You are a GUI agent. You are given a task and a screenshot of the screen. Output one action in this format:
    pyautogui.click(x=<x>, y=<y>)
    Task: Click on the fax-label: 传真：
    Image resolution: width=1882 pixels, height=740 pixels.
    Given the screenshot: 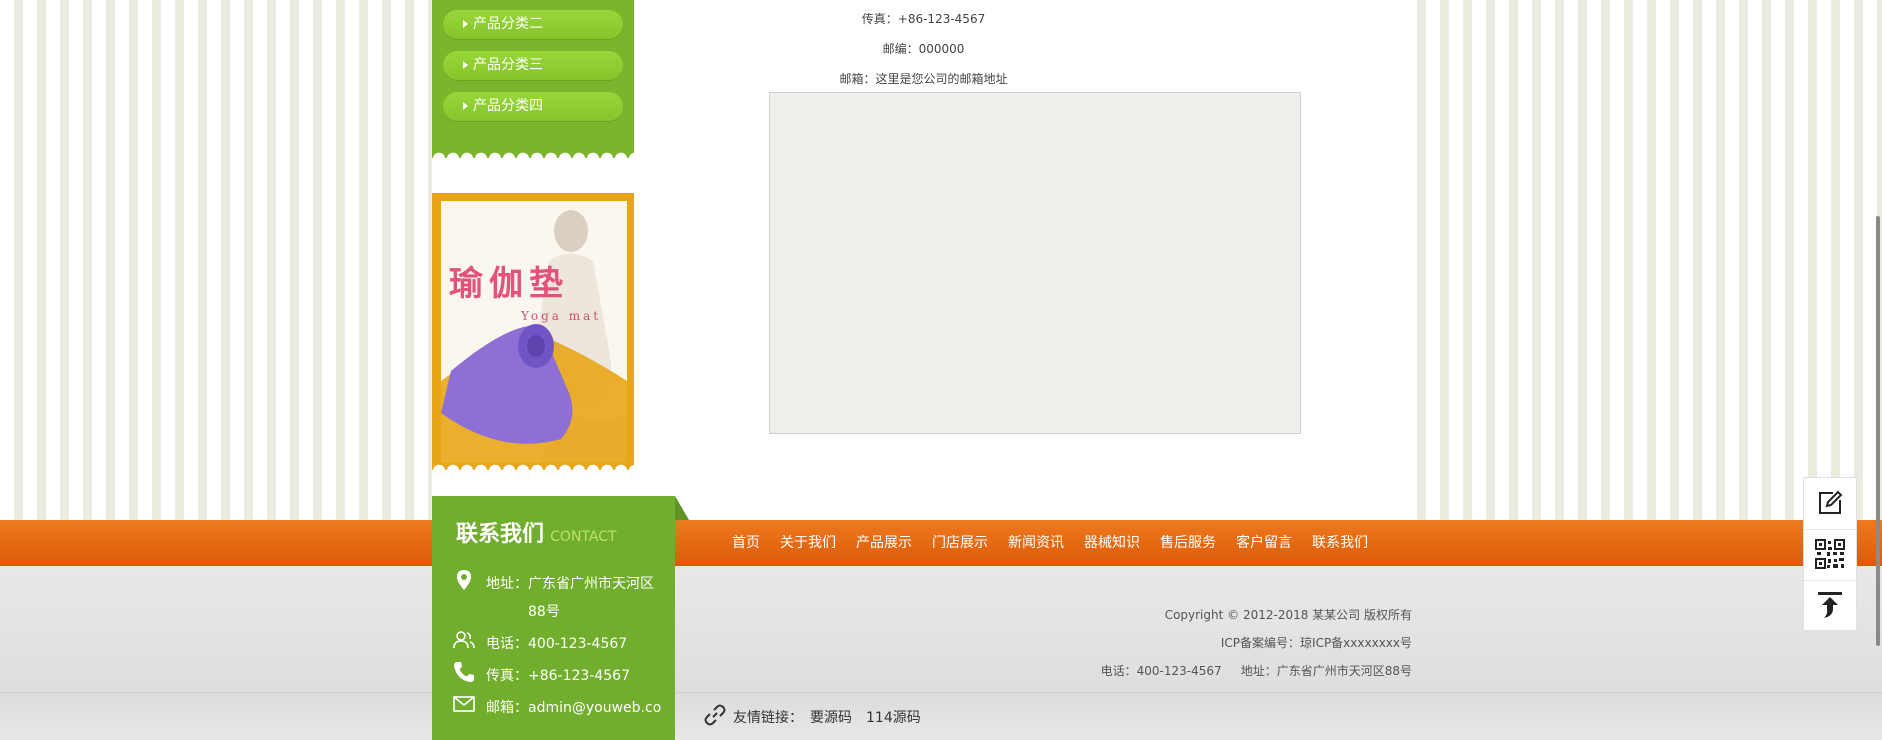 What is the action you would take?
    pyautogui.click(x=507, y=676)
    